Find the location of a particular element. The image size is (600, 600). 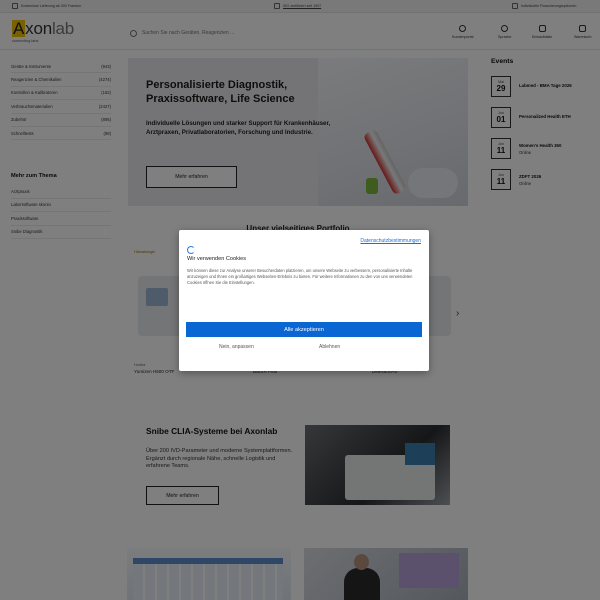

customize-button: Nein, anpassen is located at coordinates (236, 347).